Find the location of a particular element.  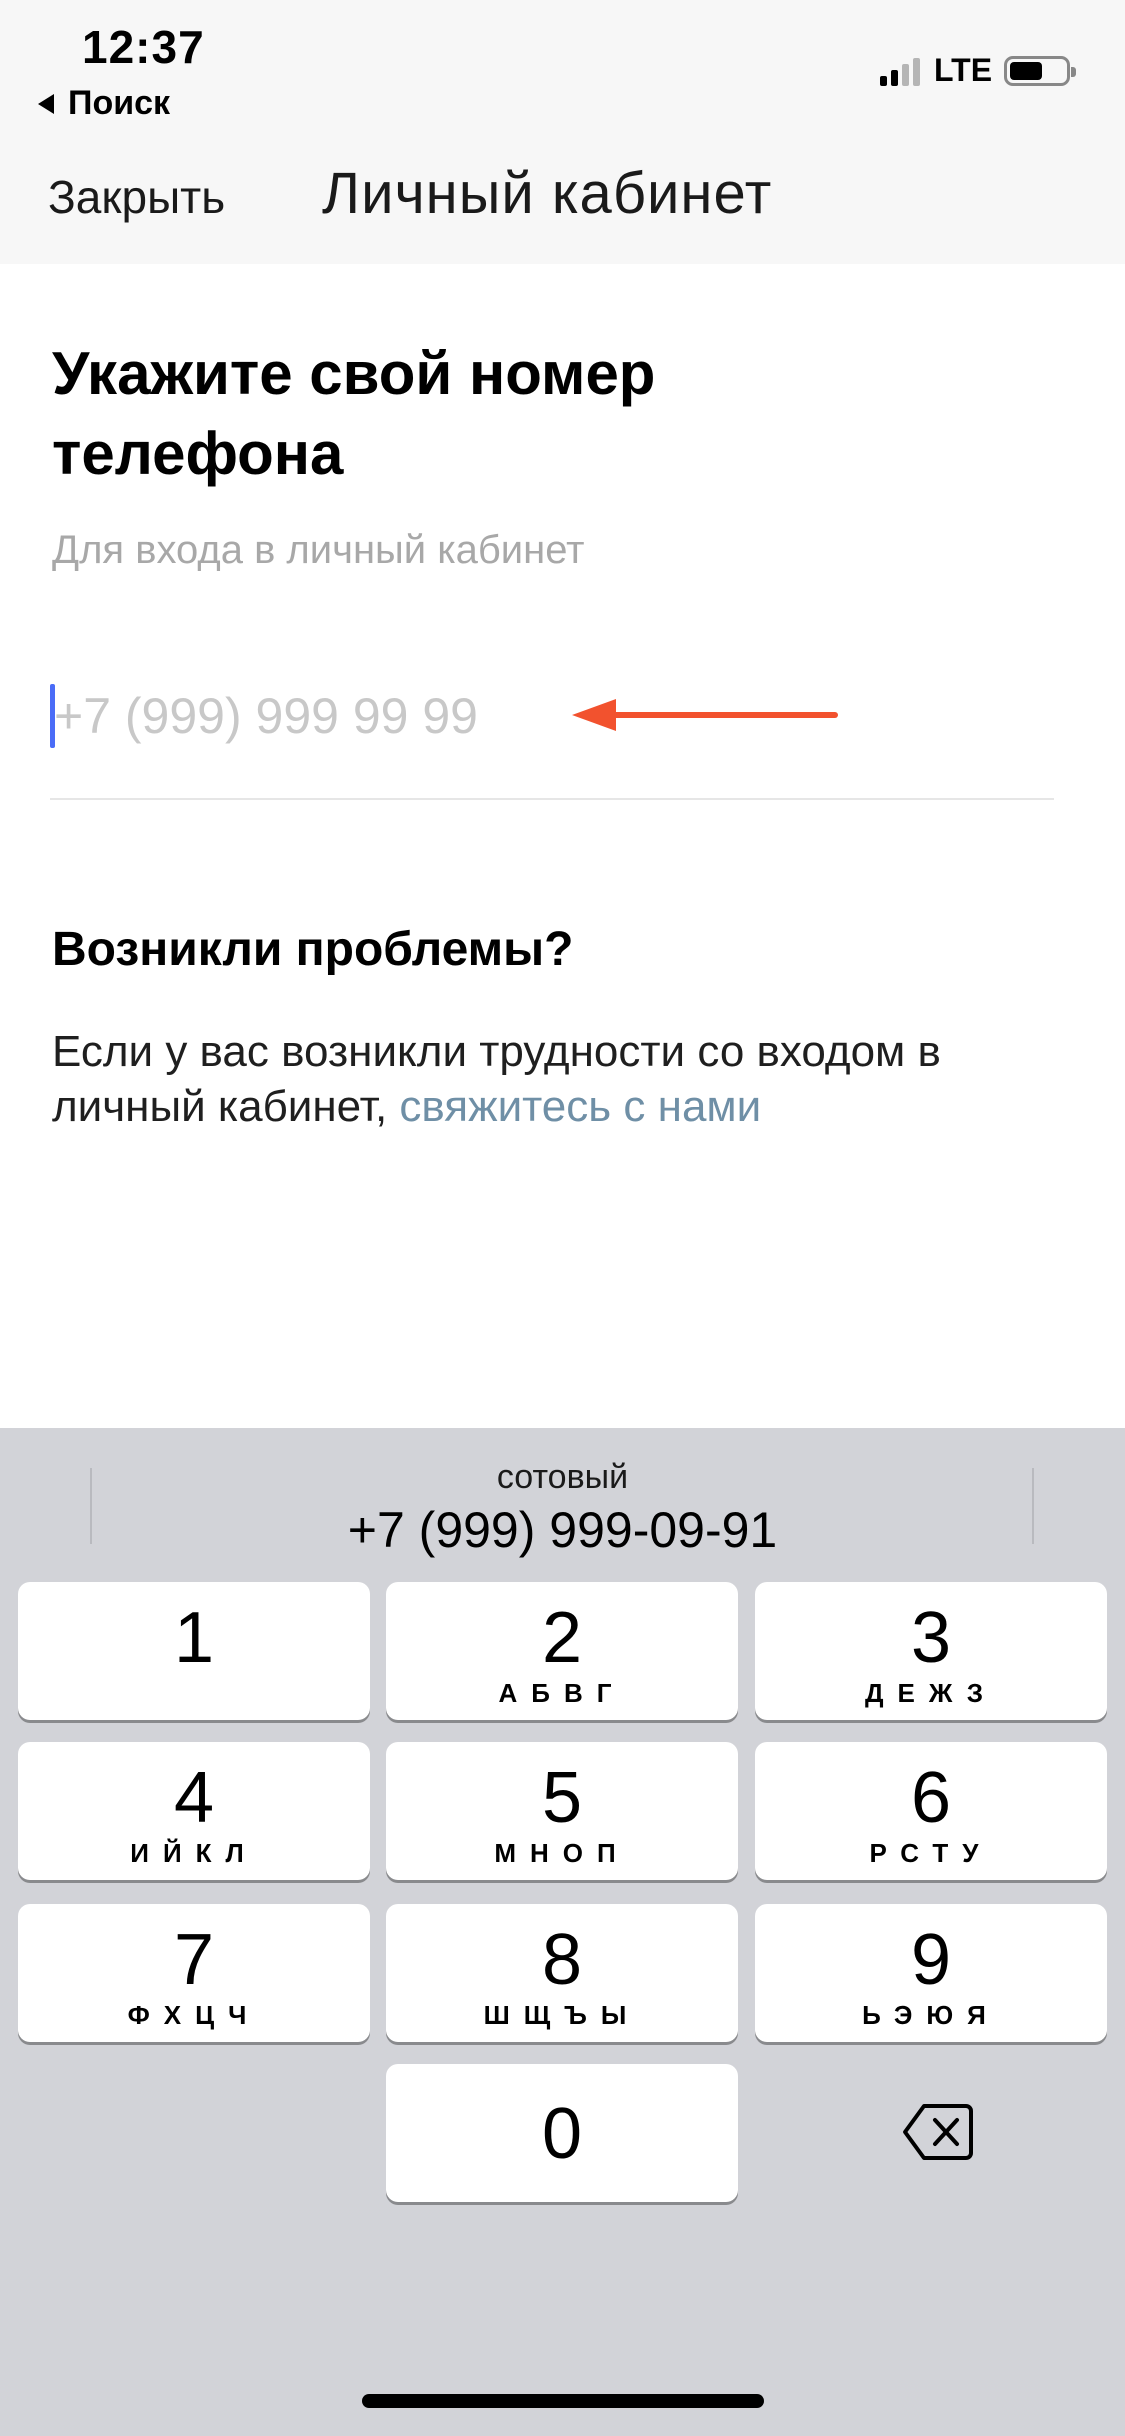

key-2: 2 АБВГ is located at coordinates (562, 1651).